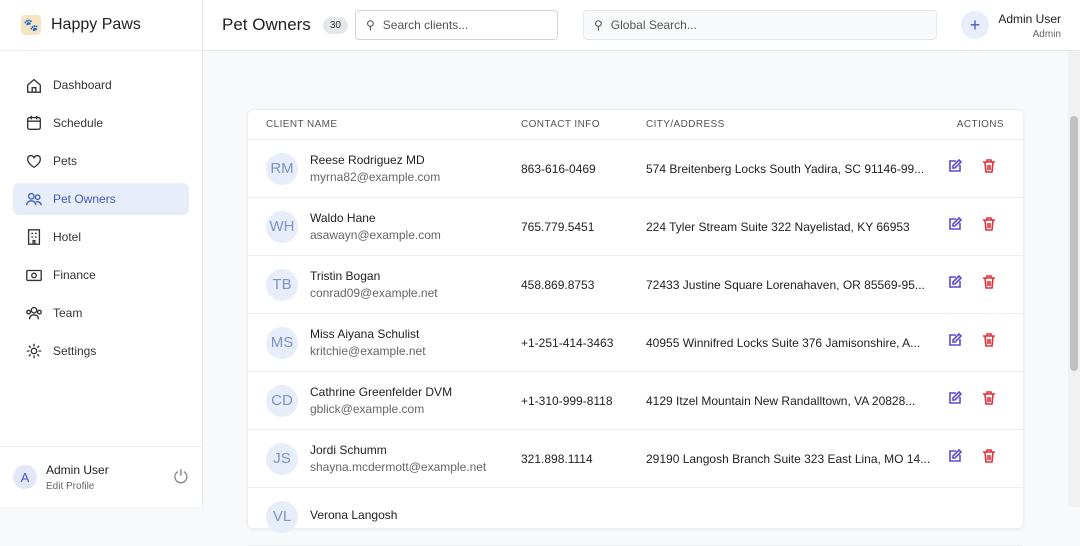  What do you see at coordinates (374, 276) in the screenshot?
I see `client-name: Tristin Bogan` at bounding box center [374, 276].